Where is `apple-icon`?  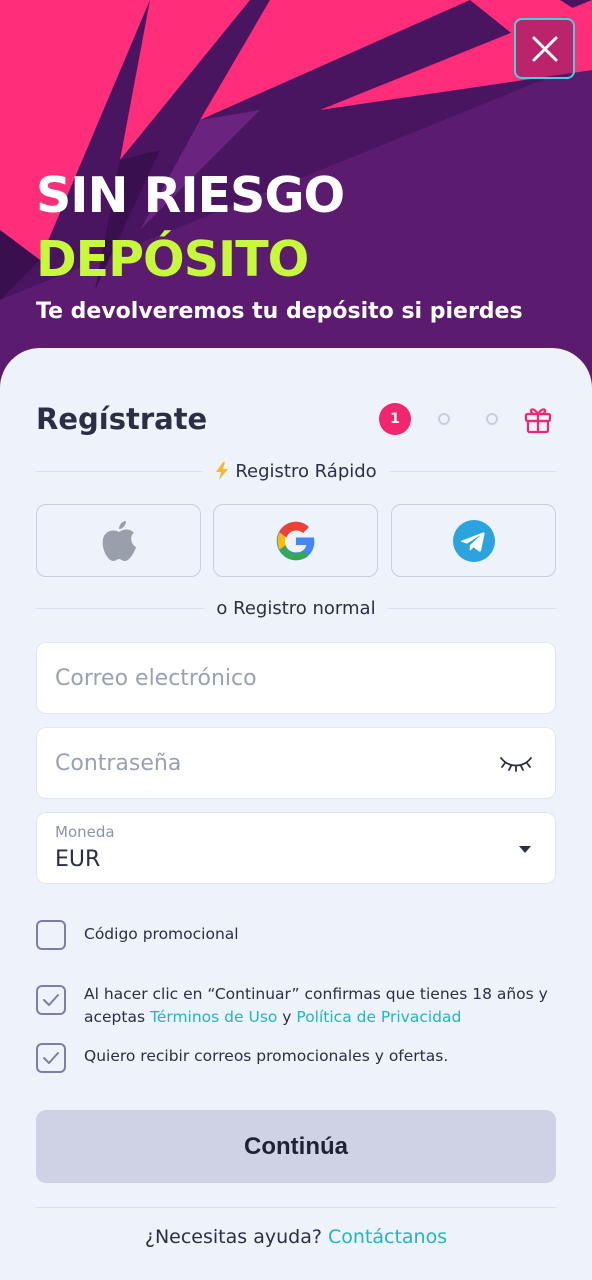 apple-icon is located at coordinates (119, 540).